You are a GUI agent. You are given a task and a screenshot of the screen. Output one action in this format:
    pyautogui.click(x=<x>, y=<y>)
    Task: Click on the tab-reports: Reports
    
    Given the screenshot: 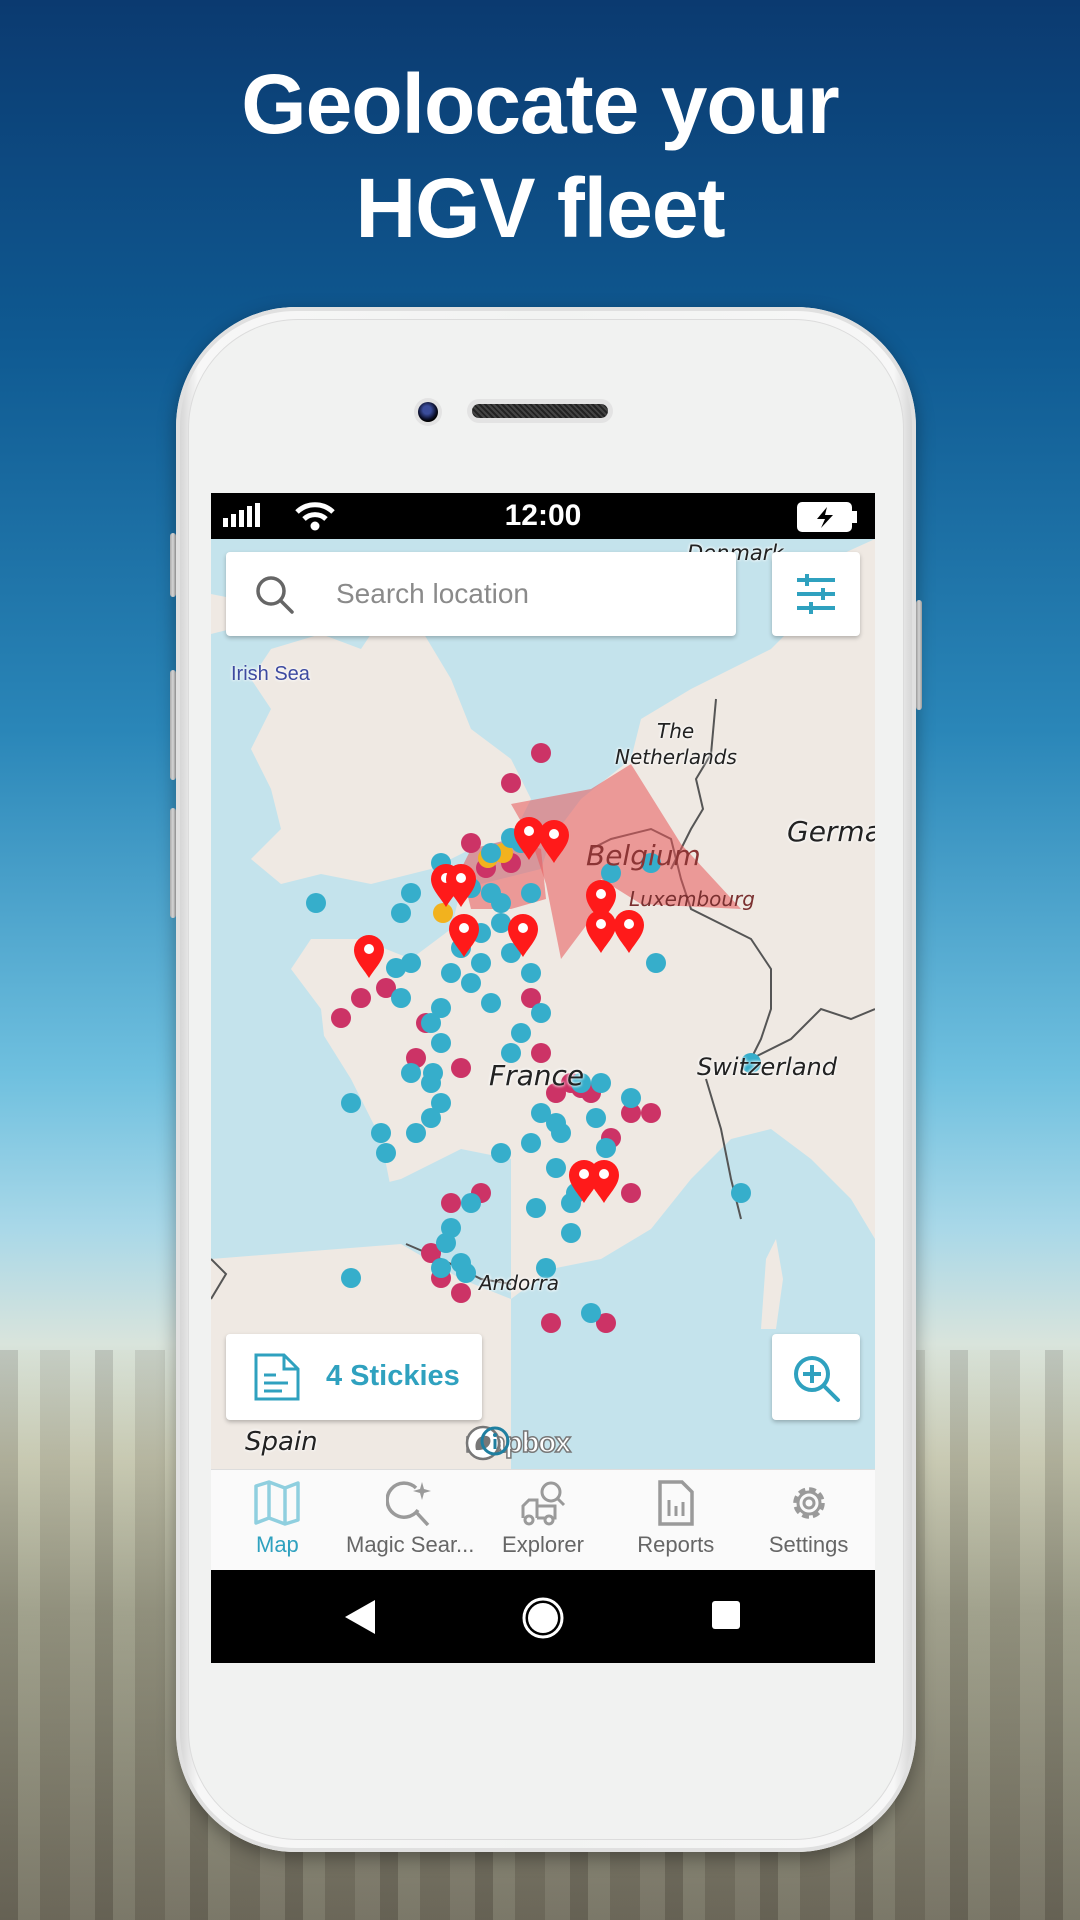 What is the action you would take?
    pyautogui.click(x=675, y=1520)
    